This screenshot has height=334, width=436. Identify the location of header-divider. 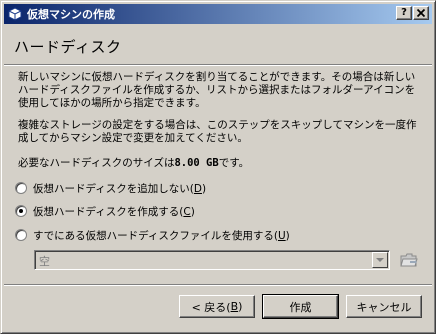
(218, 65).